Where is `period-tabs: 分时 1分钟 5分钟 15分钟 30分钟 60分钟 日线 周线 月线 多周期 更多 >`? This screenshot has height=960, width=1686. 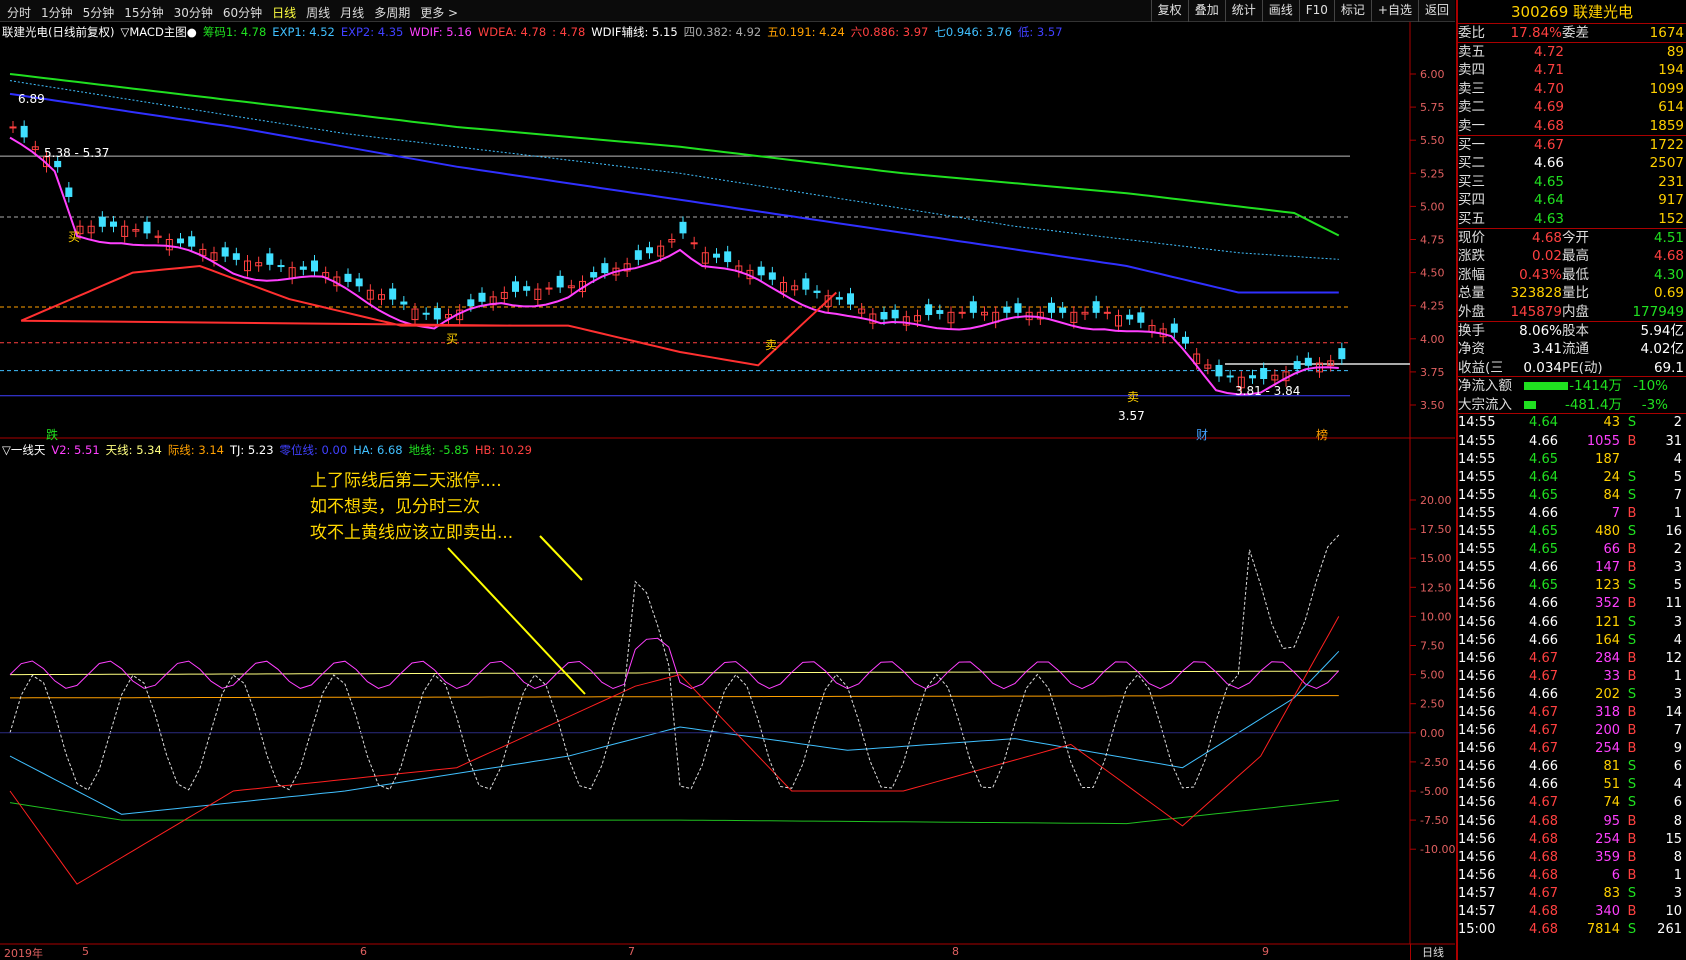 period-tabs: 分时 1分钟 5分钟 15分钟 30分钟 60分钟 日线 周线 月线 多周期 更多 > is located at coordinates (232, 12).